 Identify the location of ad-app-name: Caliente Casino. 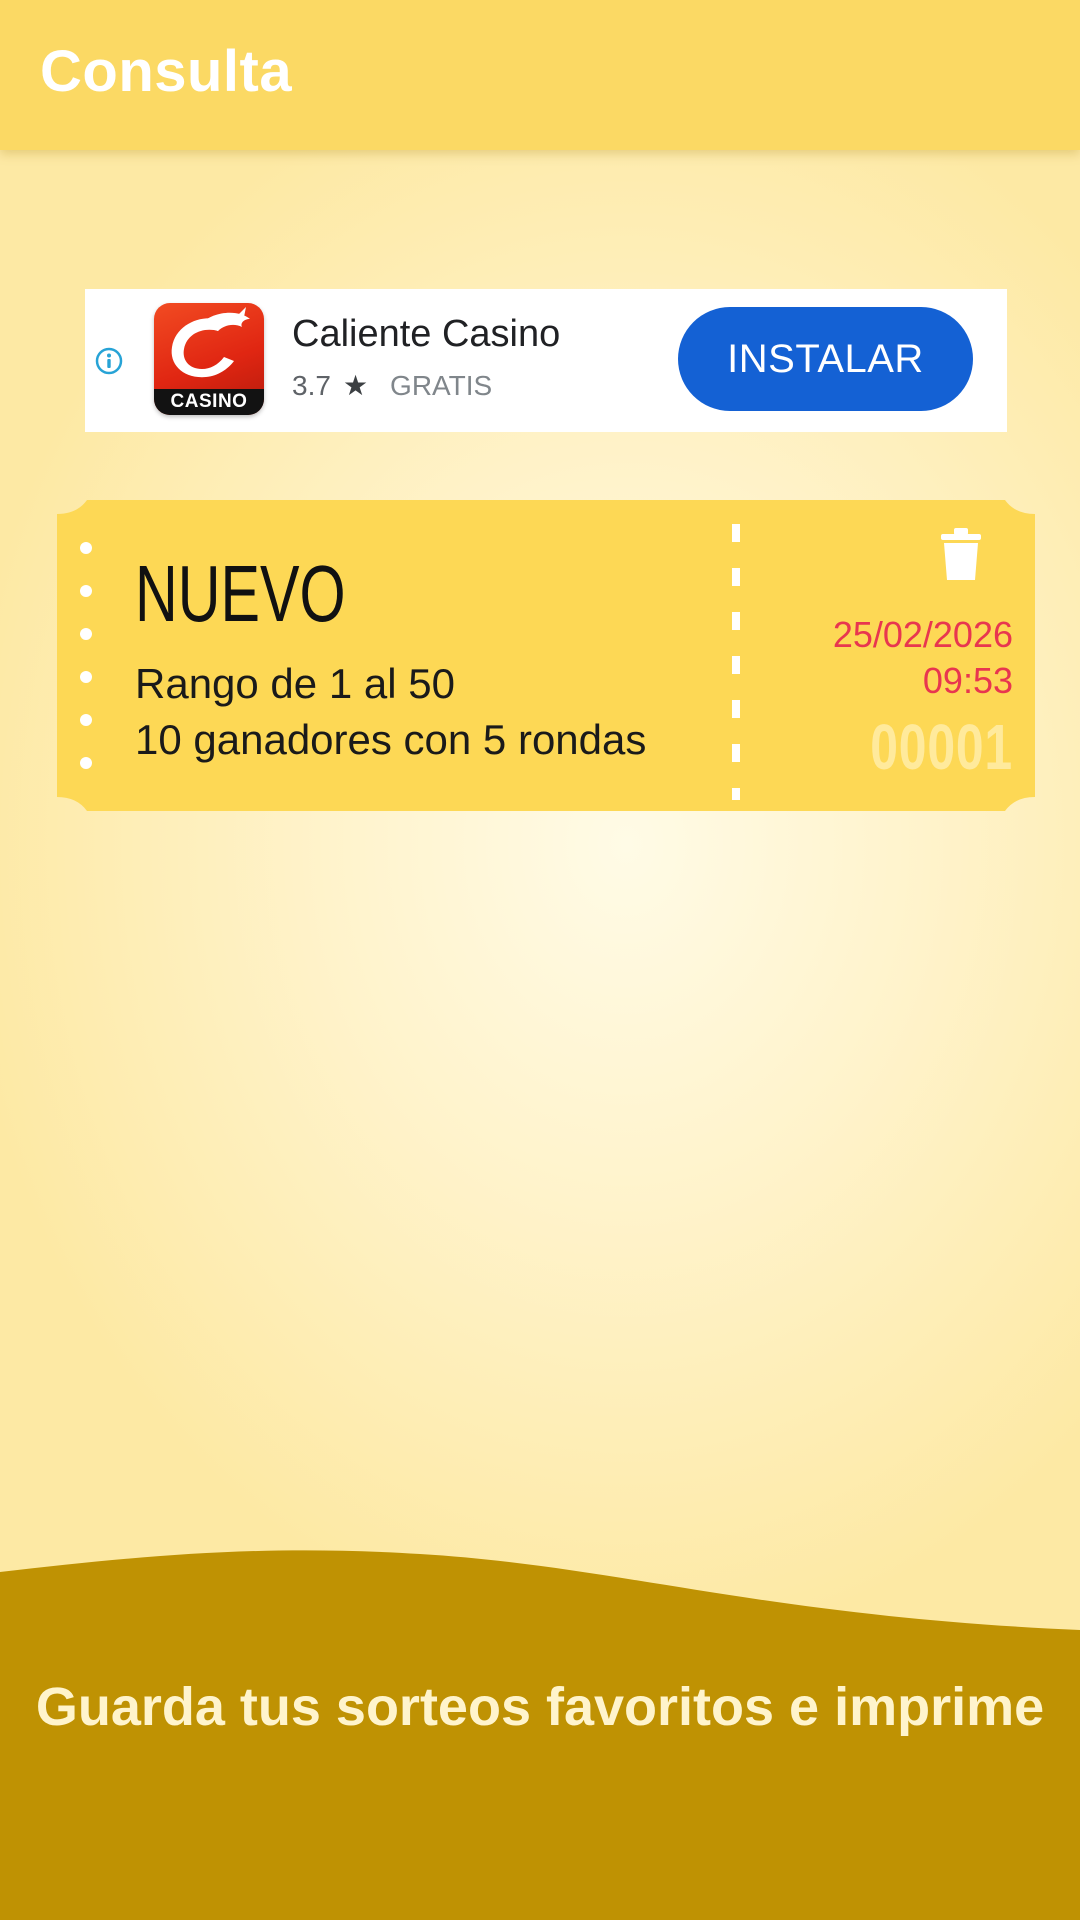
(426, 334).